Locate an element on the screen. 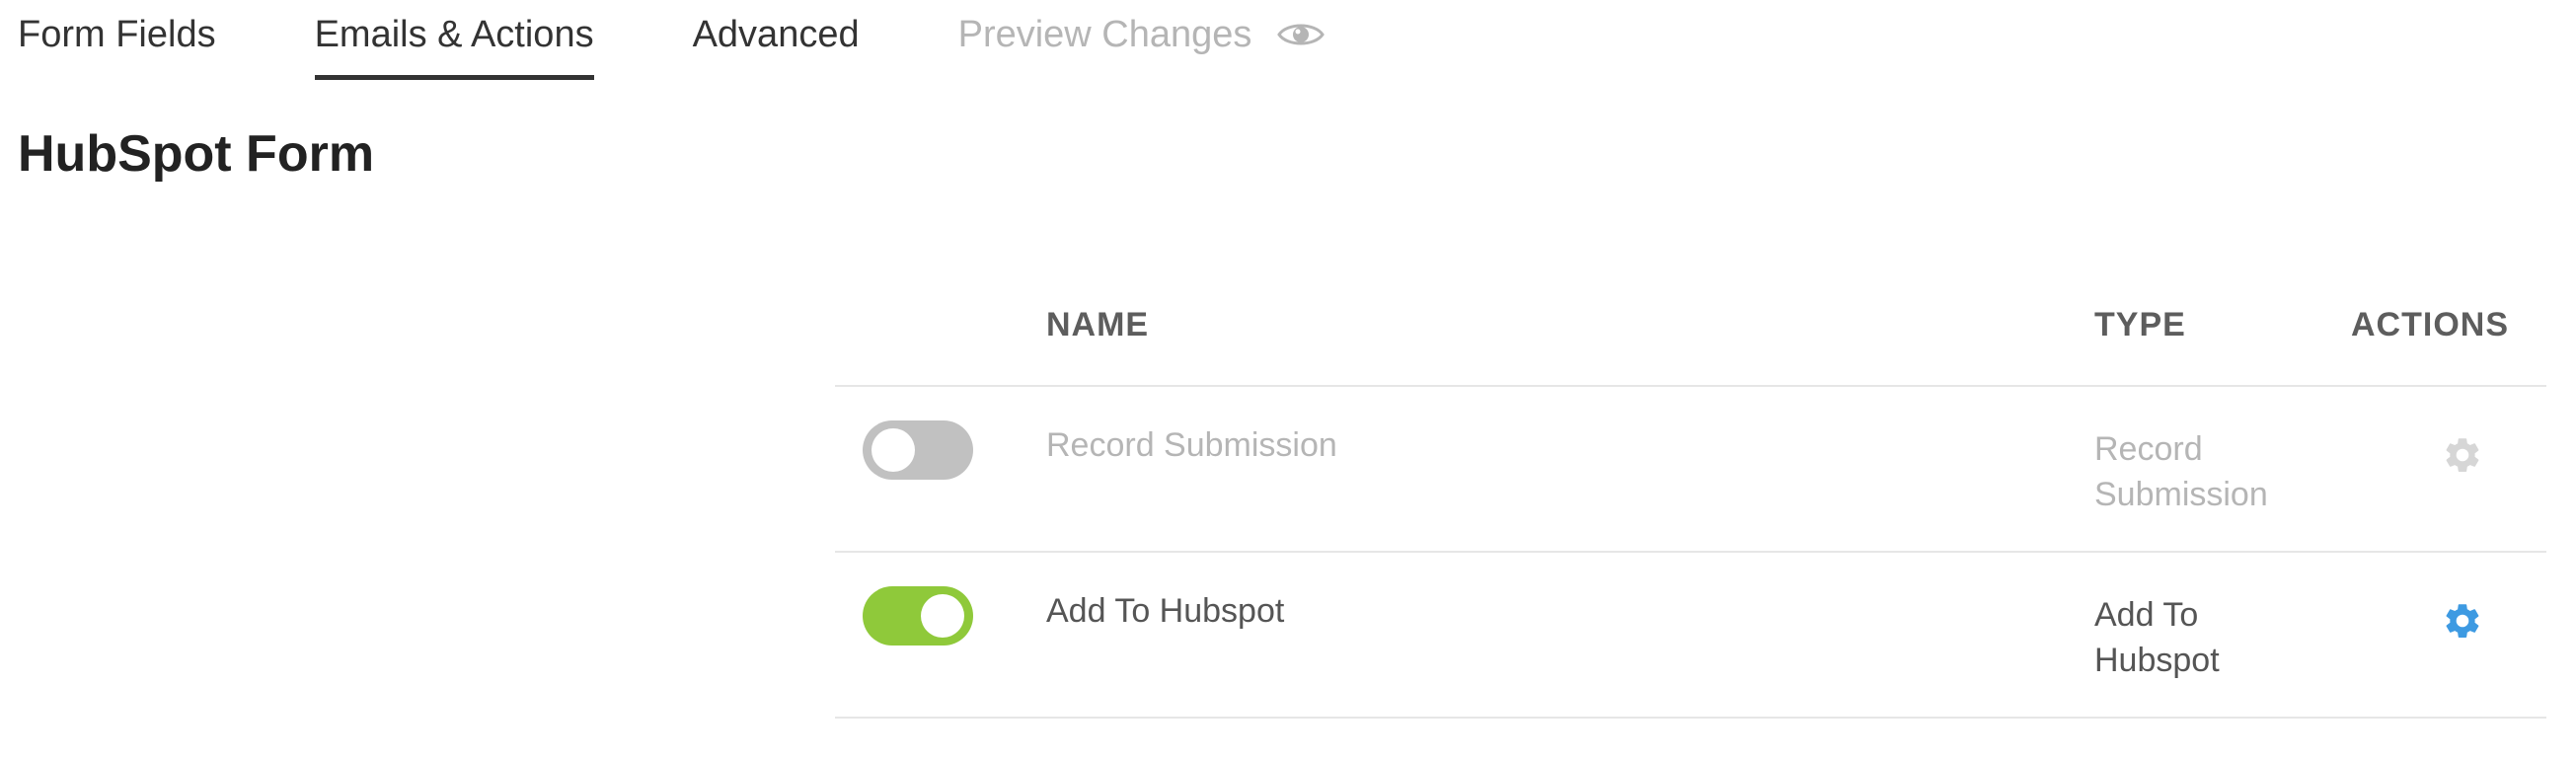  column-header-actions: ACTIONS is located at coordinates (2430, 324).